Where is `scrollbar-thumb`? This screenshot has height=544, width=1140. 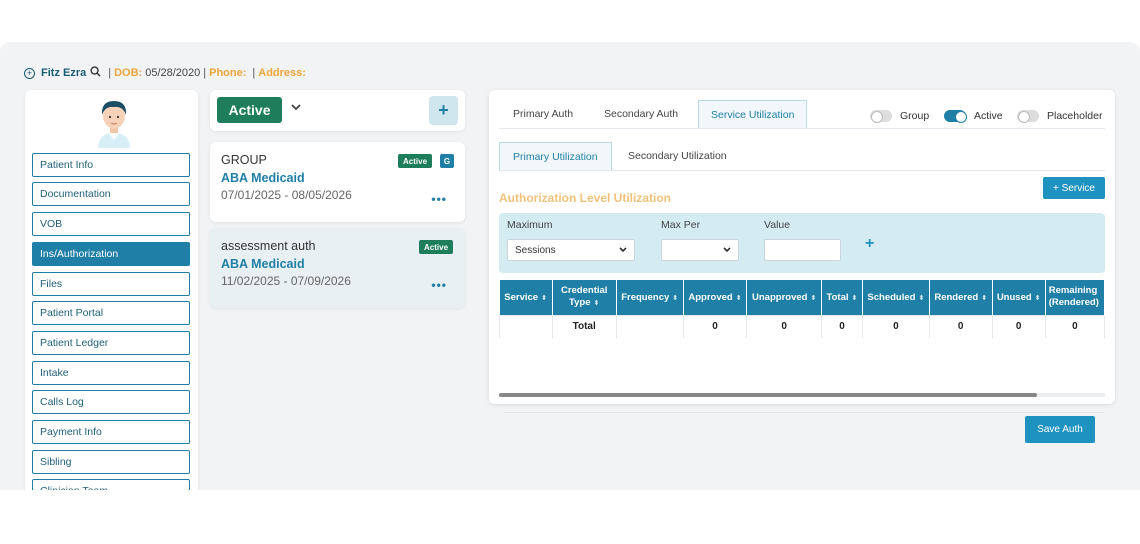 scrollbar-thumb is located at coordinates (768, 395).